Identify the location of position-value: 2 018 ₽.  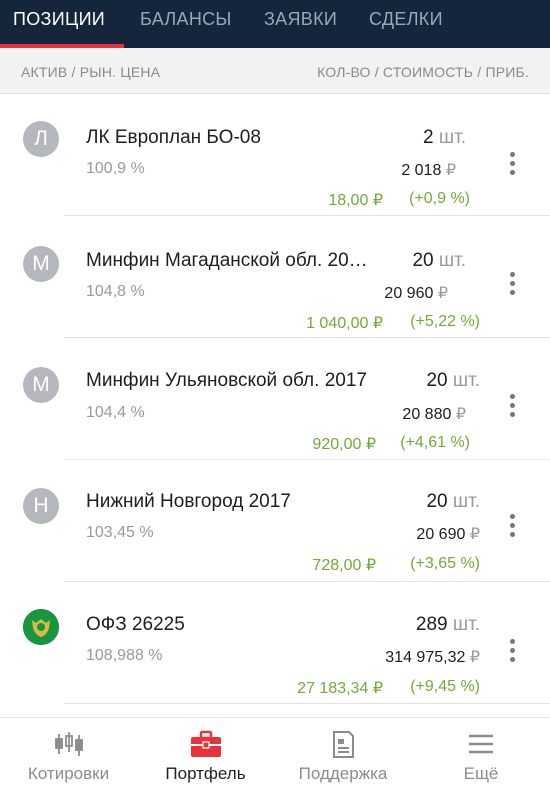
(428, 170).